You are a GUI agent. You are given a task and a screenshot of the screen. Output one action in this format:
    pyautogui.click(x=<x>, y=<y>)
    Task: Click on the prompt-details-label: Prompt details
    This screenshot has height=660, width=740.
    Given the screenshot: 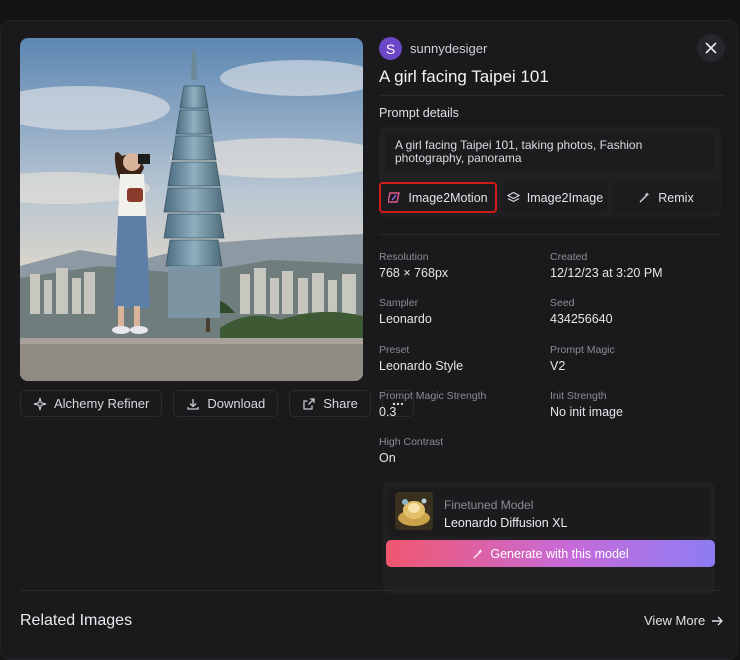 What is the action you would take?
    pyautogui.click(x=419, y=113)
    